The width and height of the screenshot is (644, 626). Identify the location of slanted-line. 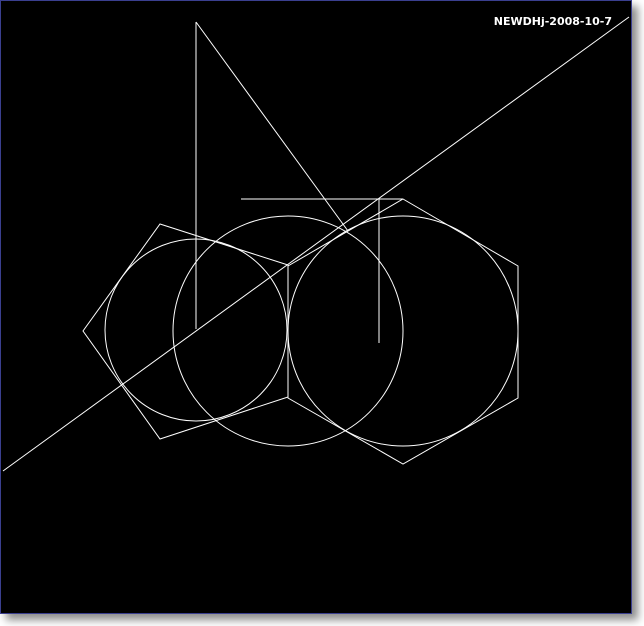
(272, 126).